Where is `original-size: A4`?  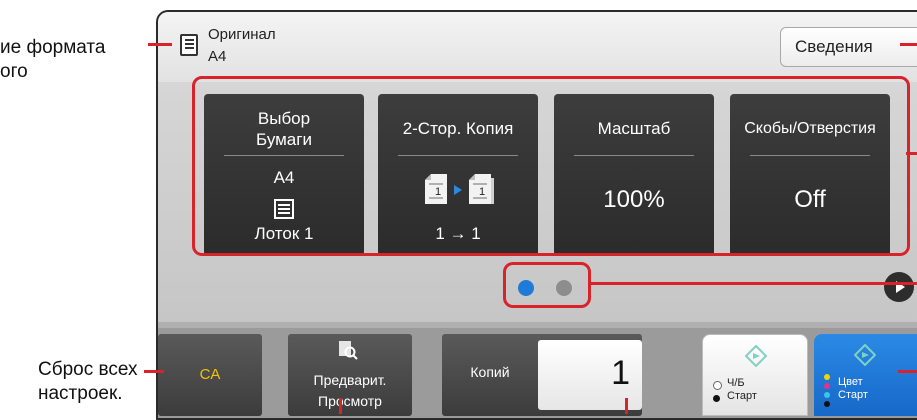 original-size: A4 is located at coordinates (217, 56).